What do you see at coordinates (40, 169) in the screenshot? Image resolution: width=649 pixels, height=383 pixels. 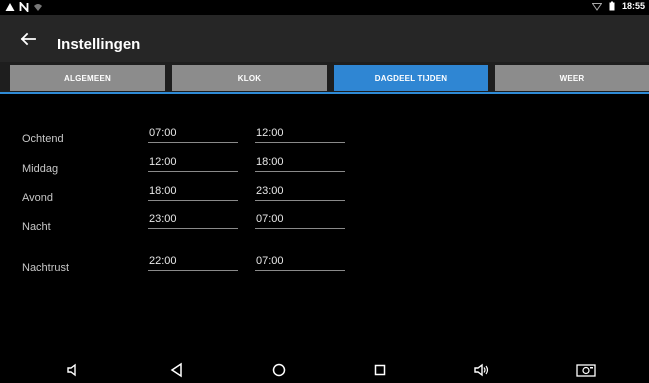 I see `row-label-middag: Middag` at bounding box center [40, 169].